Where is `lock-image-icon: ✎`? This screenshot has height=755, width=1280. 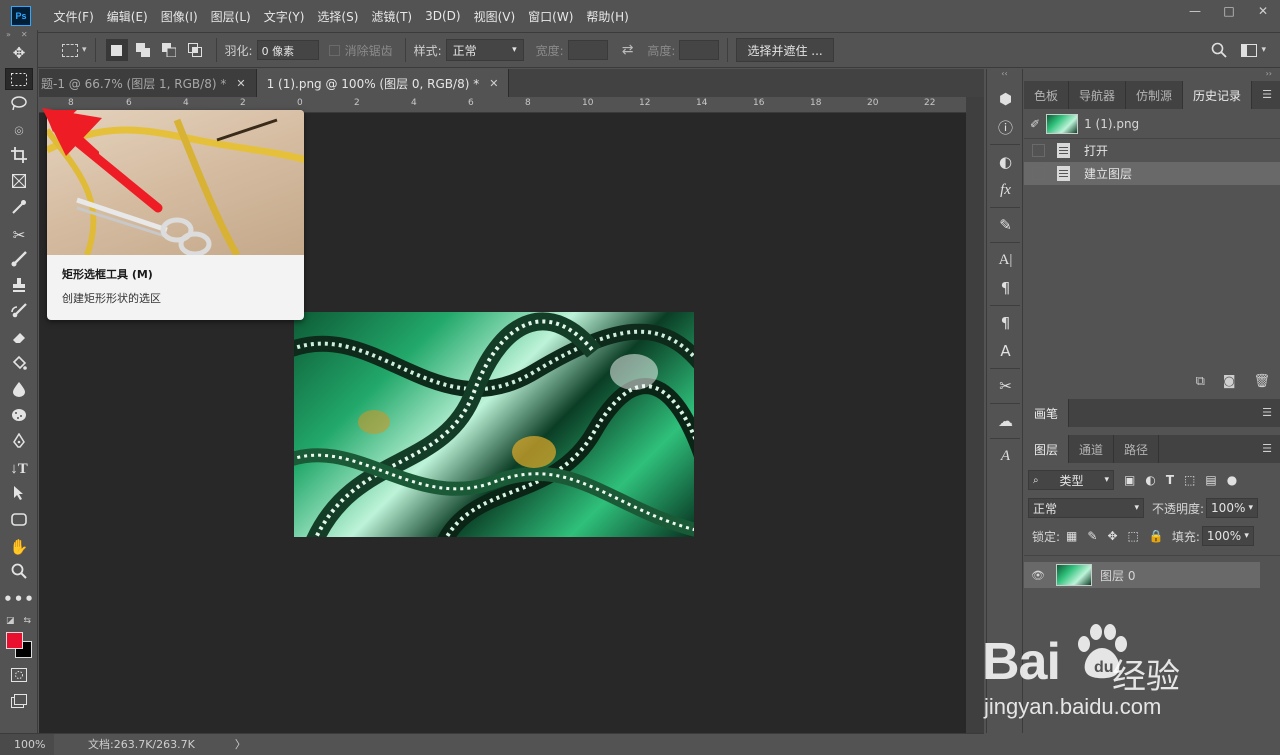
lock-image-icon: ✎ is located at coordinates (1092, 536).